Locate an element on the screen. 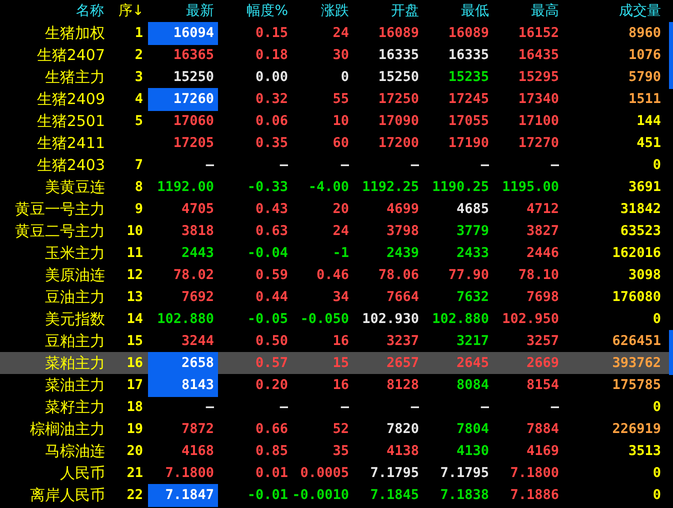 The width and height of the screenshot is (673, 508). table-cell-text: 52 is located at coordinates (340, 430).